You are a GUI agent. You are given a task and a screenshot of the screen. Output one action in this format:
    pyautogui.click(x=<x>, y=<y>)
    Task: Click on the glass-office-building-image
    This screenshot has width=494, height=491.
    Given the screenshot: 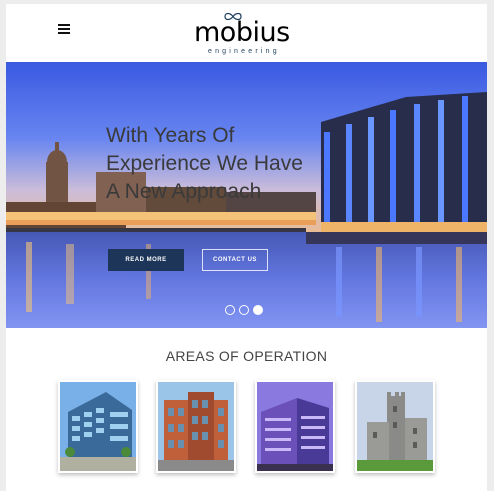 What is the action you would take?
    pyautogui.click(x=98, y=426)
    